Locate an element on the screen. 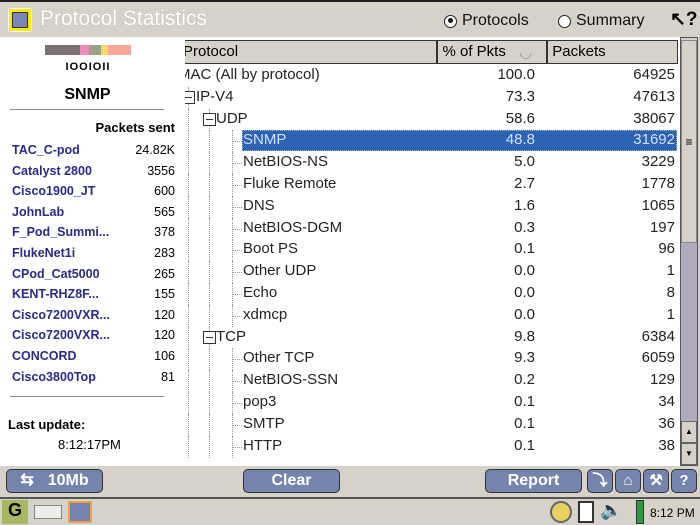 The width and height of the screenshot is (700, 525). table-row: DNS 1.6 1065 is located at coordinates (431, 206).